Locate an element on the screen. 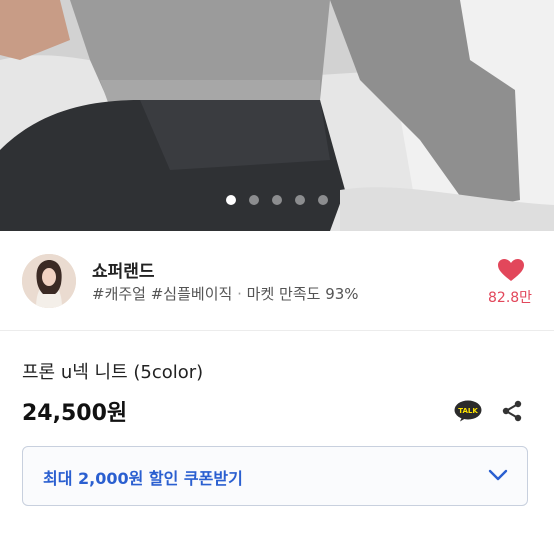 The height and width of the screenshot is (554, 554). like-count: 82.8만 is located at coordinates (510, 298).